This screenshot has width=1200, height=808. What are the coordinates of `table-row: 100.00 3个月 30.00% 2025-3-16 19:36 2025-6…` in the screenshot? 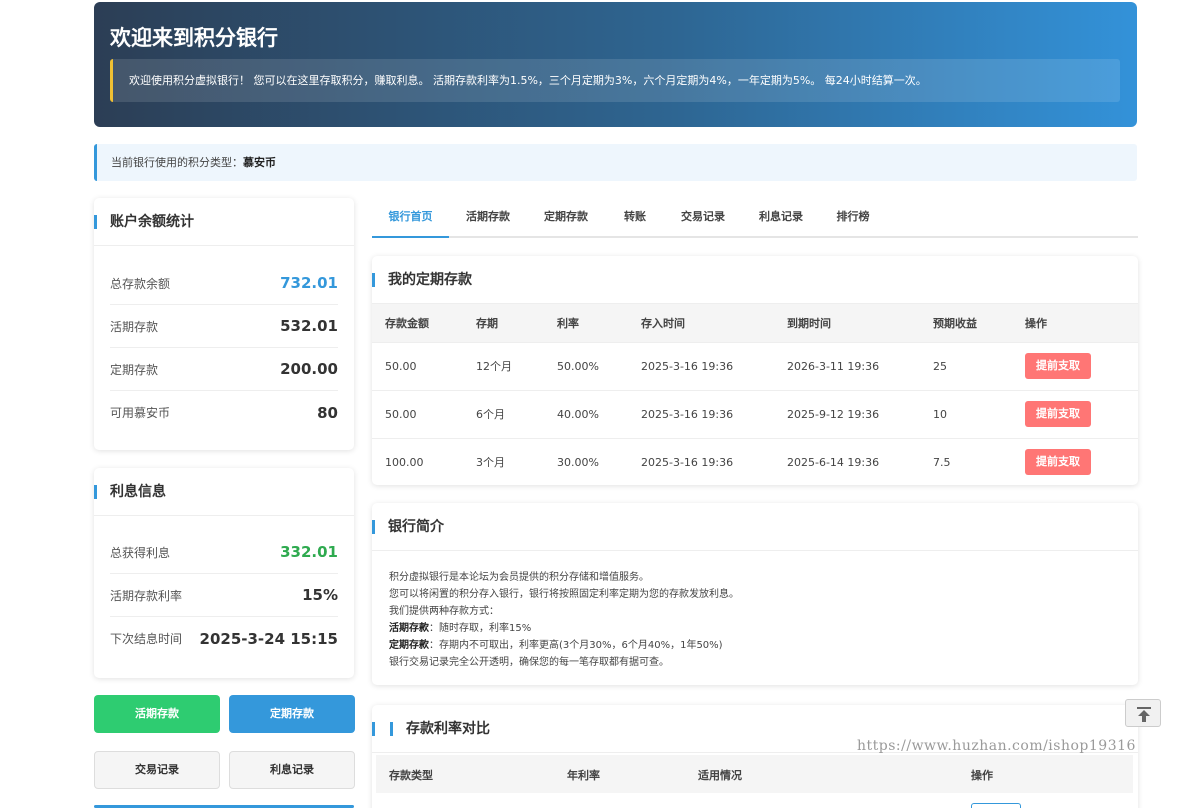 It's located at (755, 461).